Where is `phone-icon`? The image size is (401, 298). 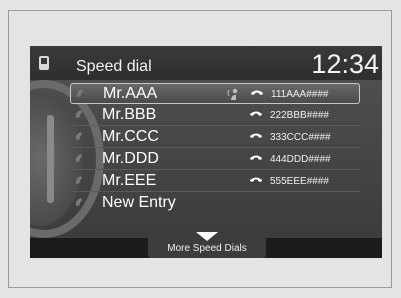 phone-icon is located at coordinates (44, 63).